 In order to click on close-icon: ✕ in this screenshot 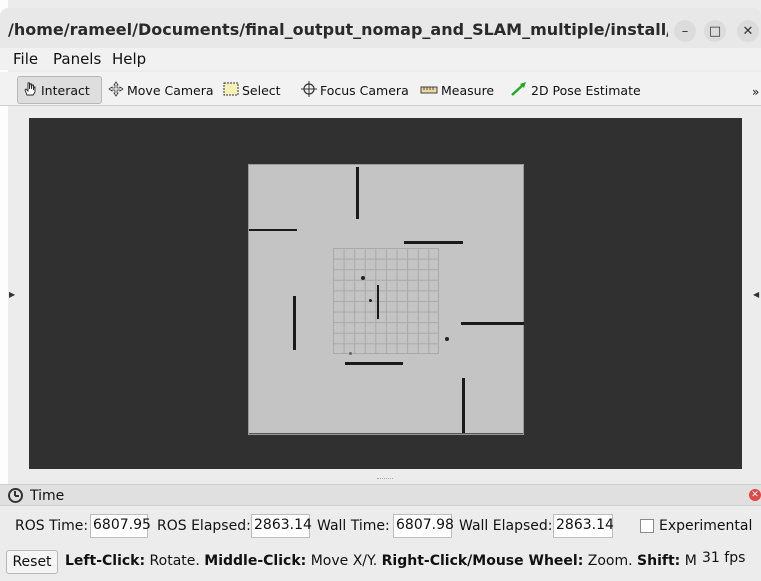, I will do `click(748, 31)`.